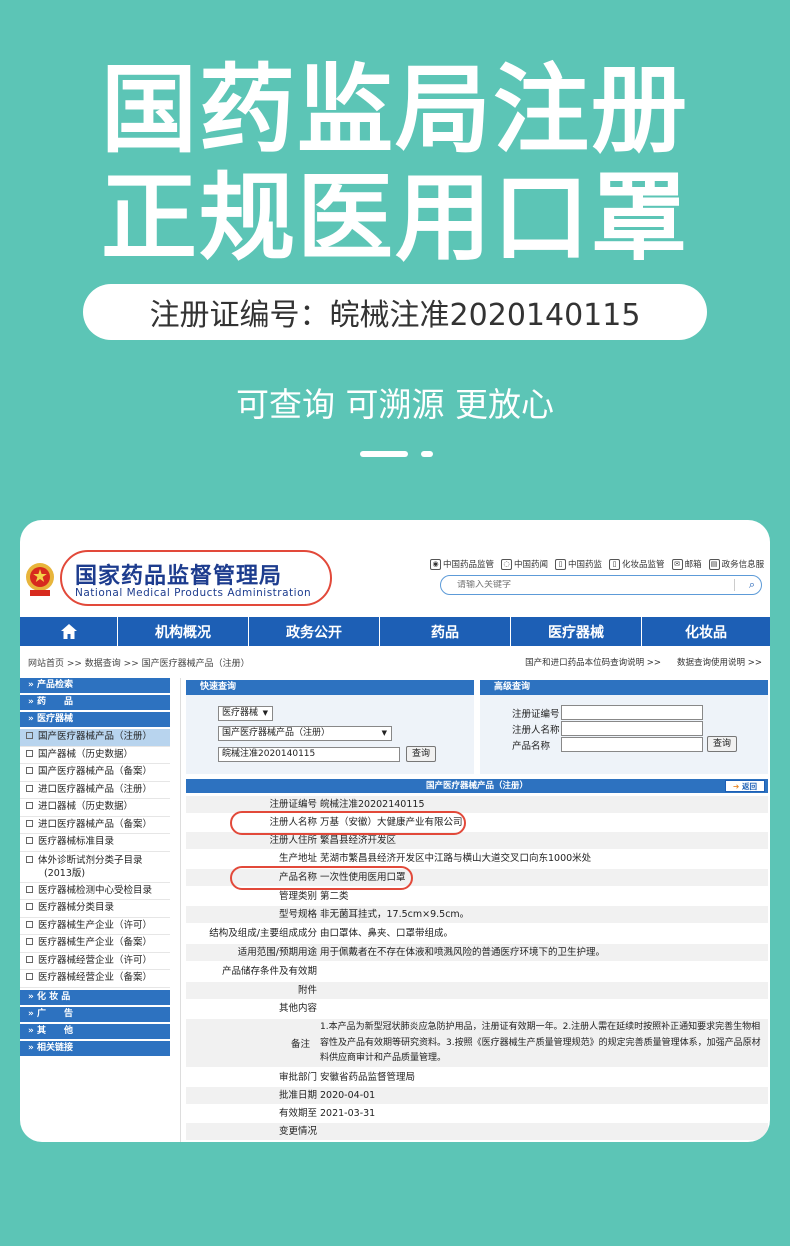 Image resolution: width=790 pixels, height=1246 pixels. I want to click on quick-search-title: 快速查询, so click(330, 687).